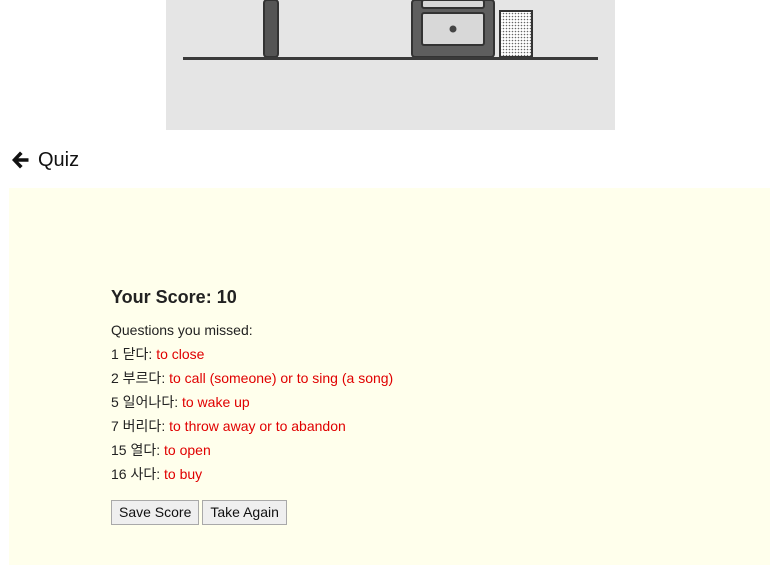 This screenshot has height=565, width=770. What do you see at coordinates (215, 402) in the screenshot?
I see `missed-item-definition: to wake up` at bounding box center [215, 402].